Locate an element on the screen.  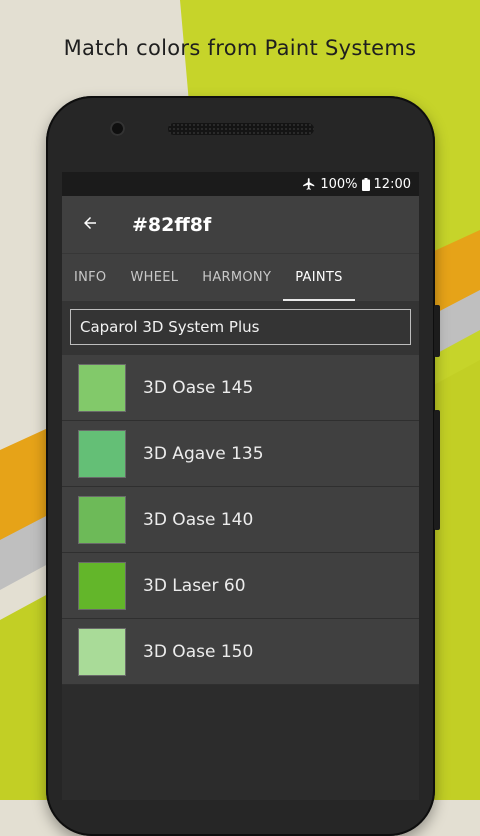
front-camera is located at coordinates (117, 128).